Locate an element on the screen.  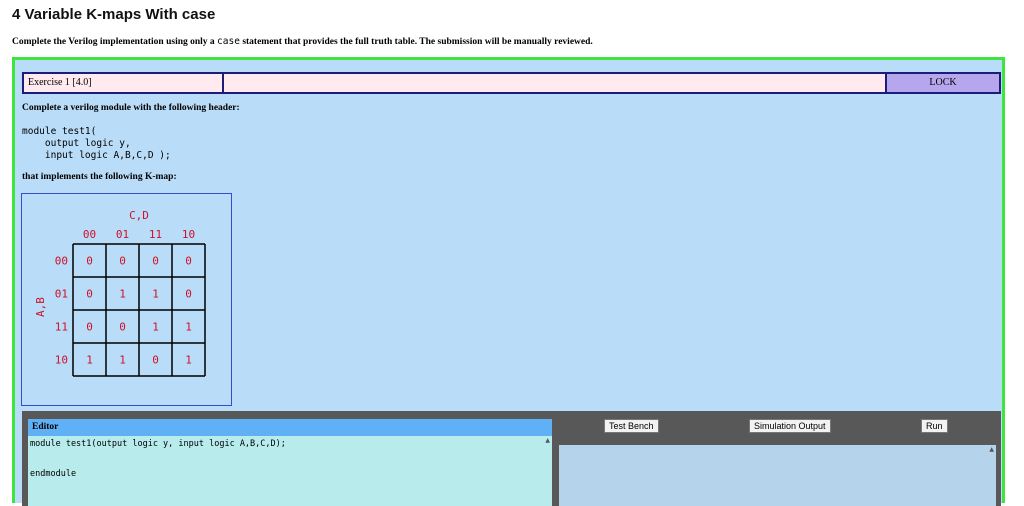
output-area: ▲ is located at coordinates (777, 475).